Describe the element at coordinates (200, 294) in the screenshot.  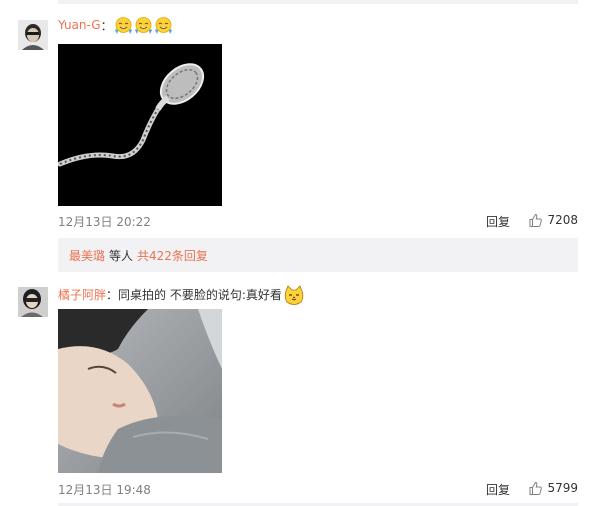
I see `comment-text: 同桌拍的 不要脸的说句:真好看` at that location.